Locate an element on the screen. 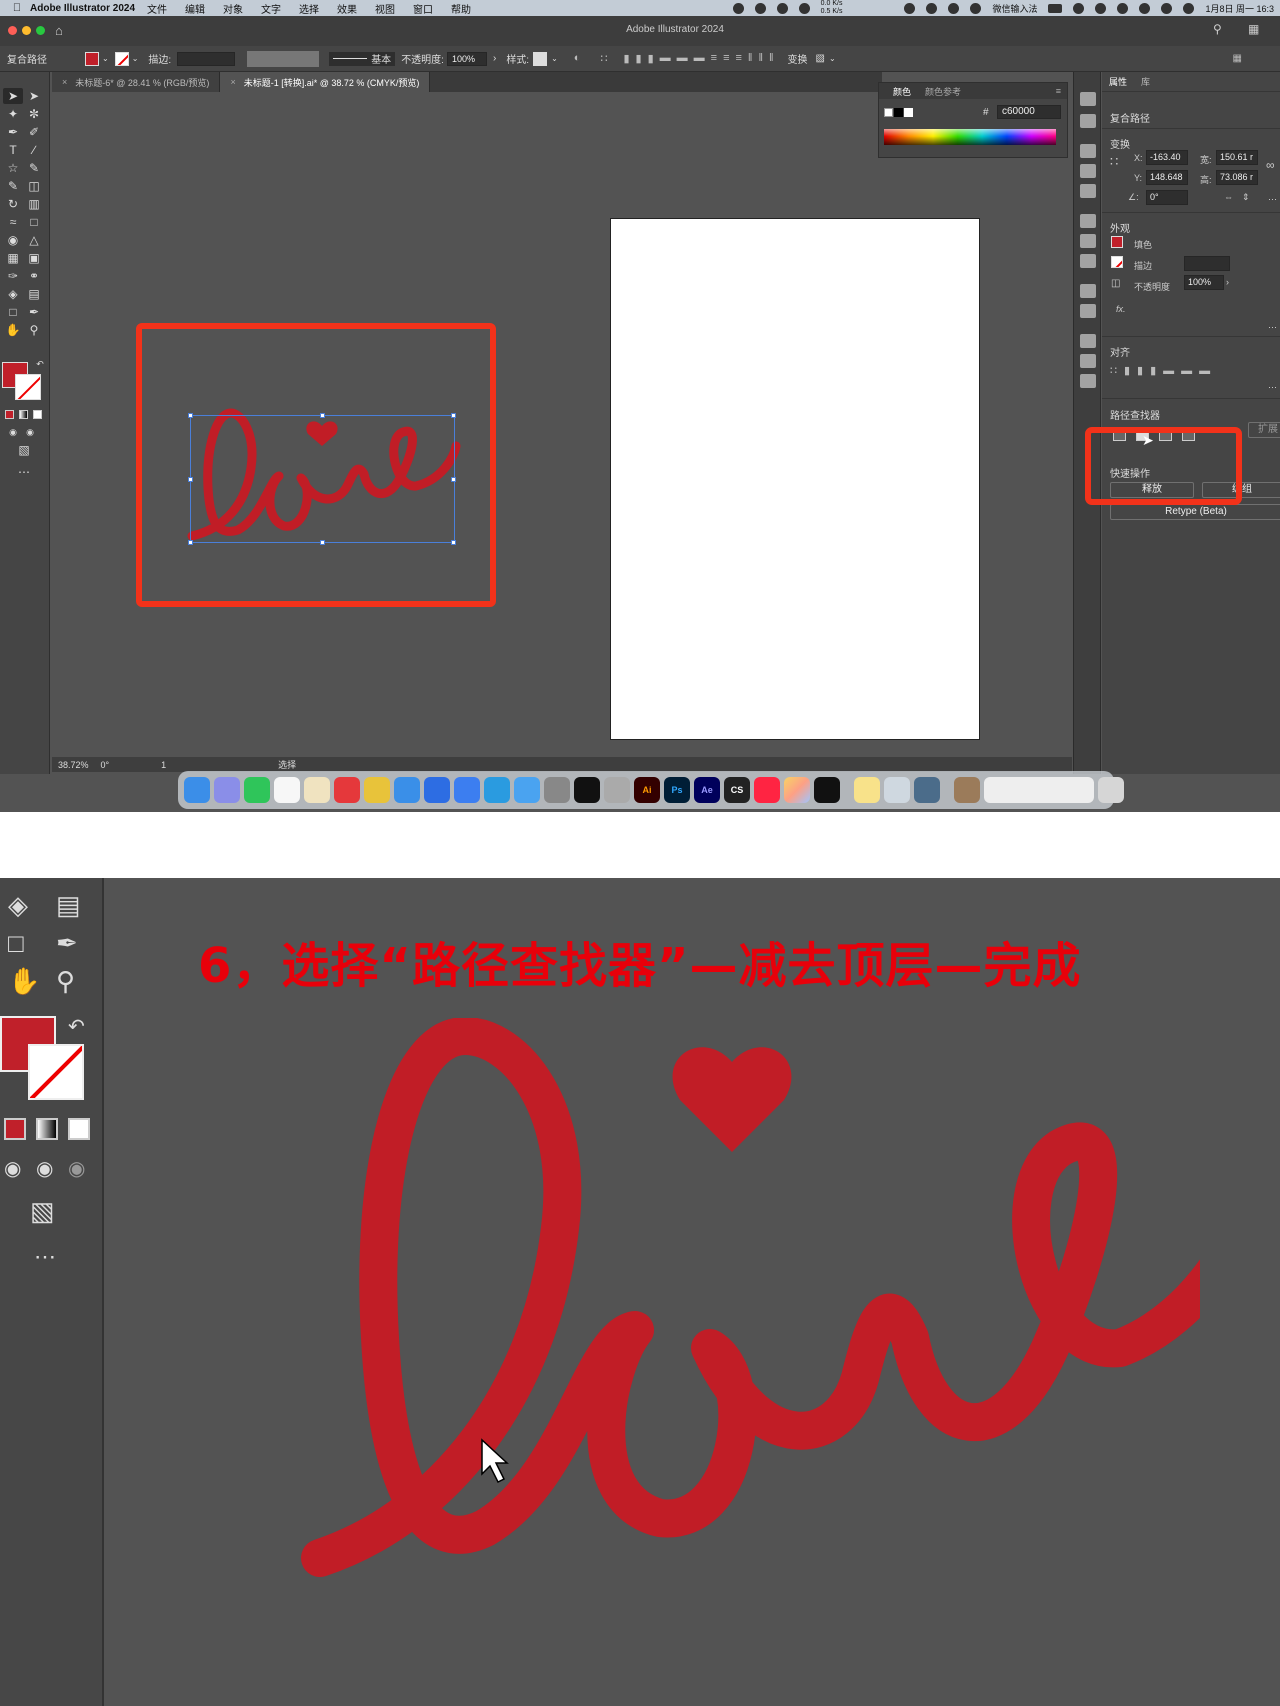 The width and height of the screenshot is (1280, 1706). slice-tool-icon: ✒ is located at coordinates (34, 312).